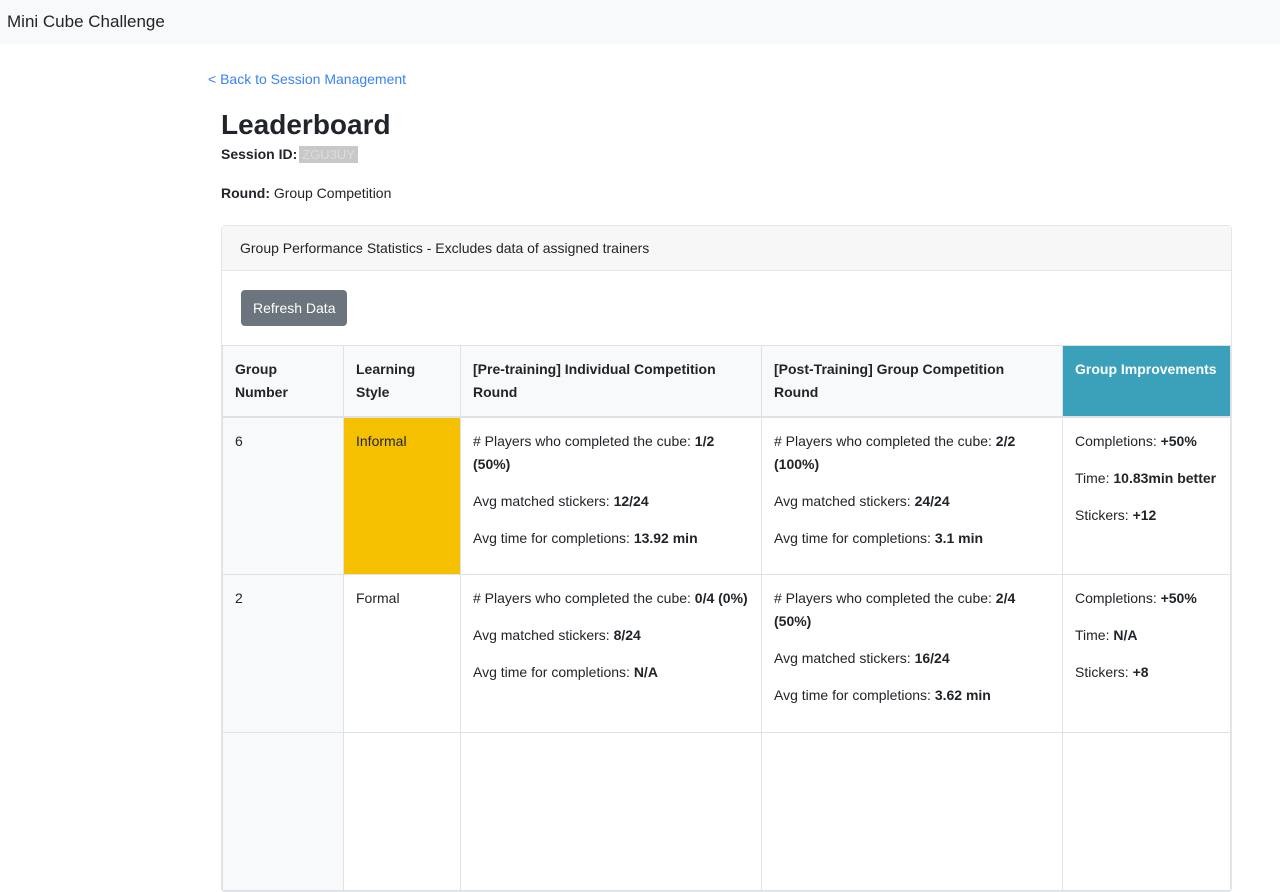  Describe the element at coordinates (1112, 672) in the screenshot. I see `stickers-improvement: Stickers: +8` at that location.